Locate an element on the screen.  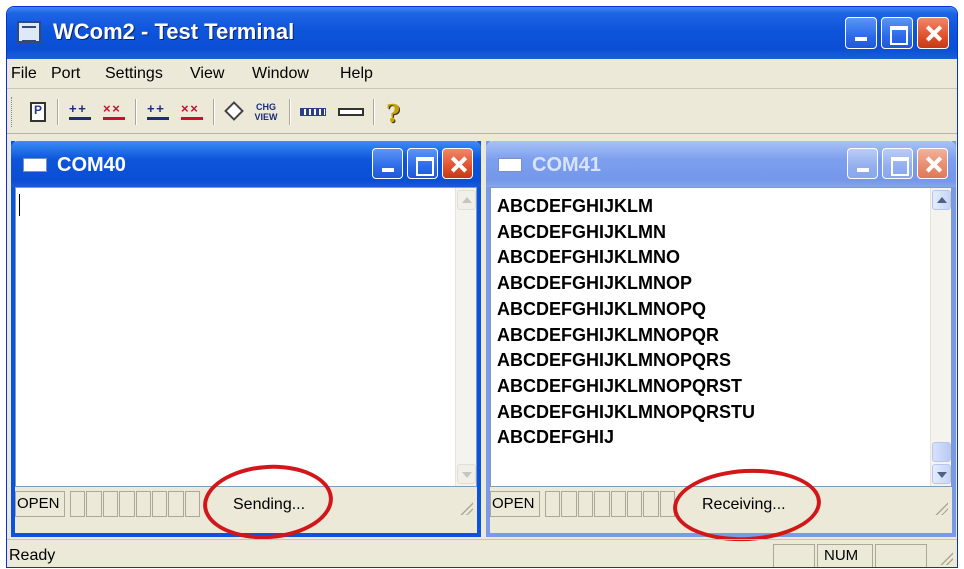
help-icon: ? is located at coordinates (393, 113).